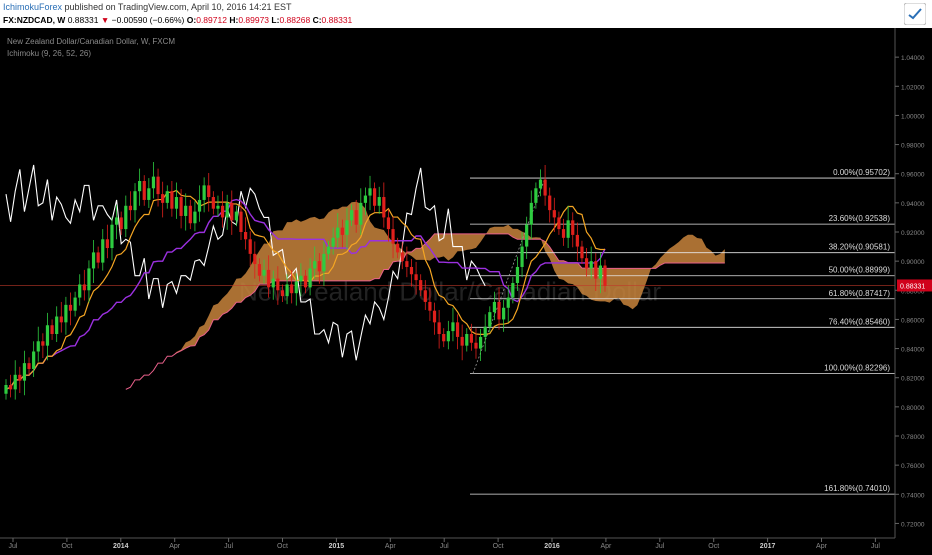  What do you see at coordinates (105, 20) in the screenshot?
I see `down-arrow-icon: ▼` at bounding box center [105, 20].